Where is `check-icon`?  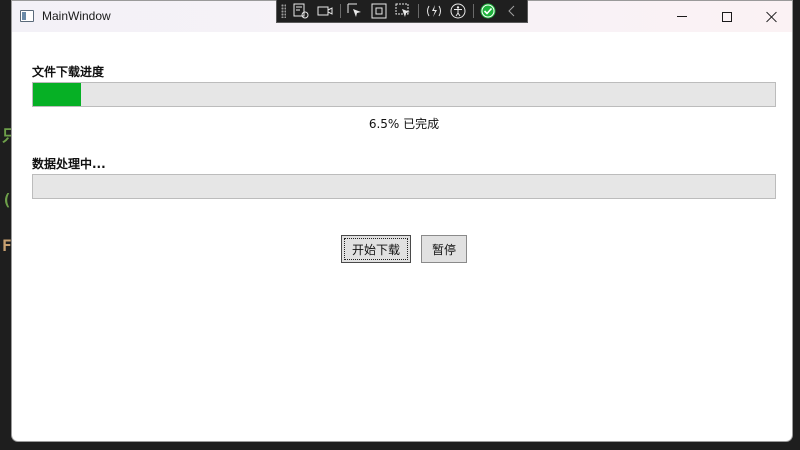 check-icon is located at coordinates (488, 11).